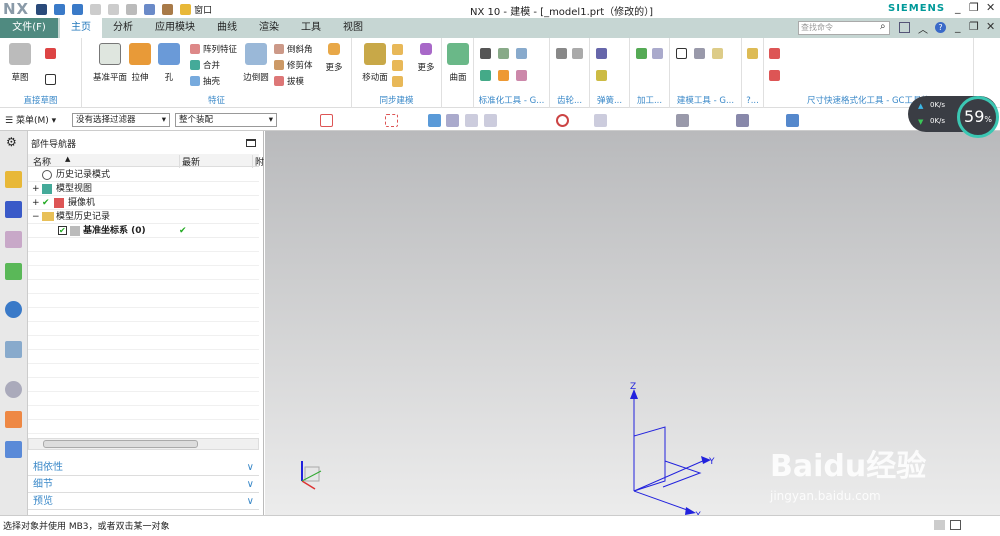 This screenshot has height=536, width=1000. Describe the element at coordinates (883, 26) in the screenshot. I see `search-icon: ⌕` at that location.